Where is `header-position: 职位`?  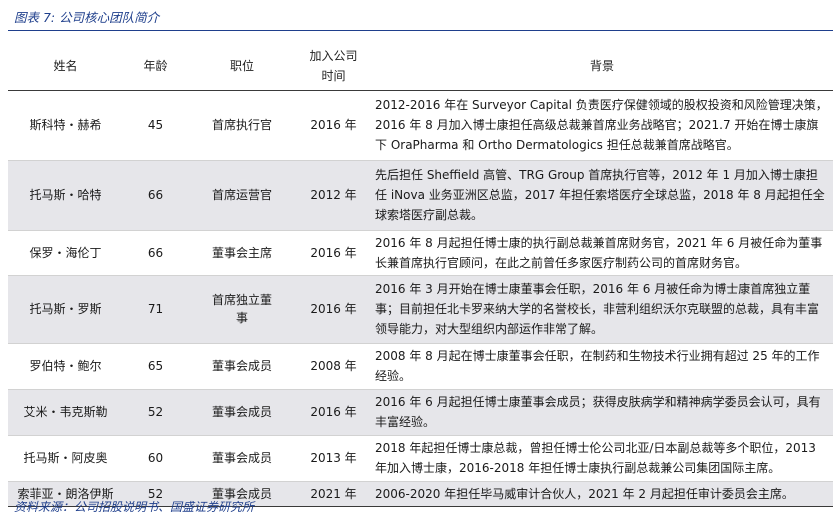 header-position: 职位 is located at coordinates (242, 66).